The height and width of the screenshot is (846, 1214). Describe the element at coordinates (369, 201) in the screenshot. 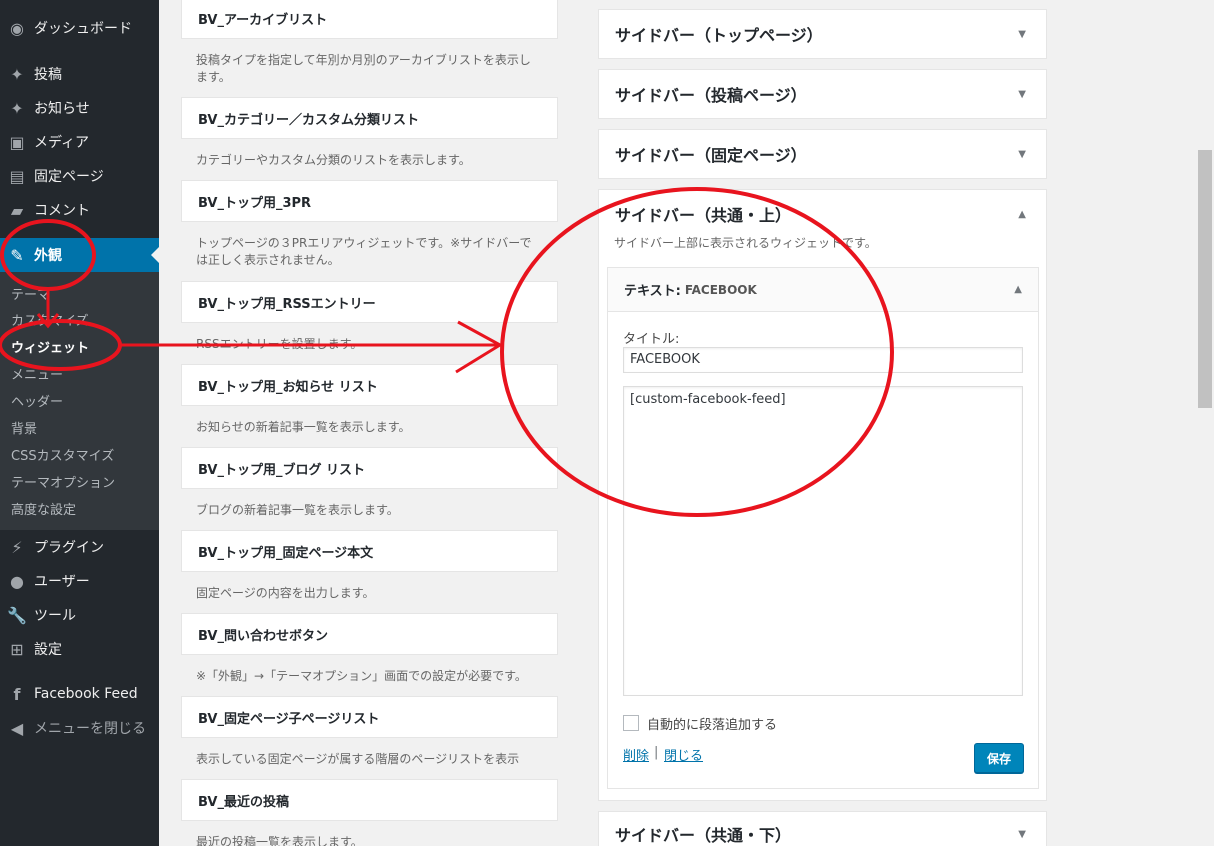

I see `widget-bv-top-3pr: BV_トップ用_3PR` at that location.